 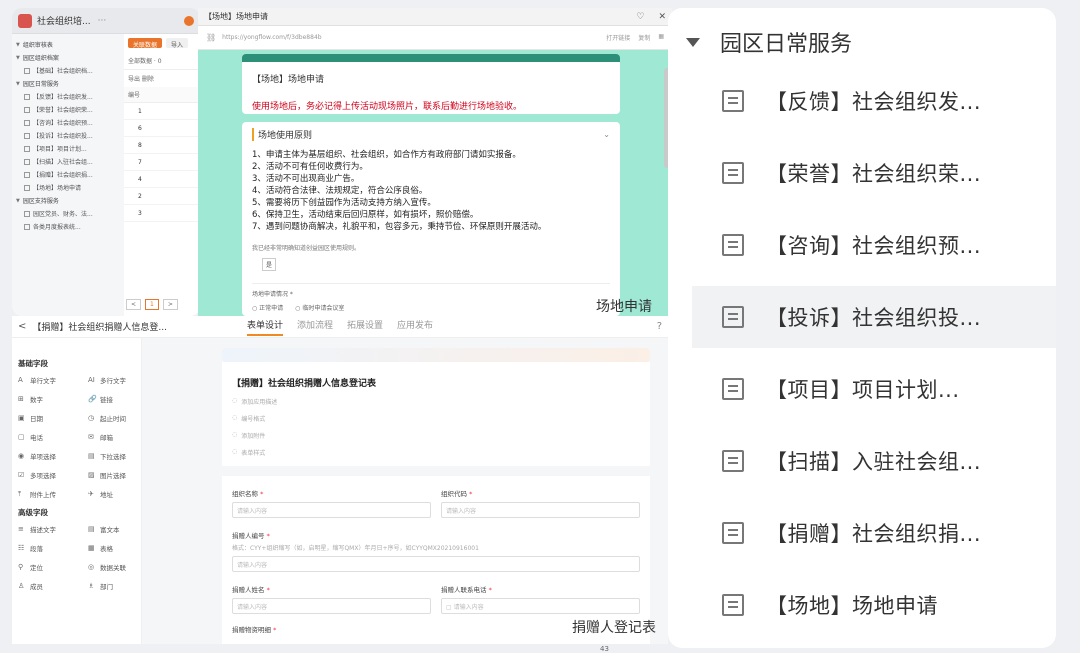 I want to click on palette-field: ≡ 描述文字, so click(x=53, y=529).